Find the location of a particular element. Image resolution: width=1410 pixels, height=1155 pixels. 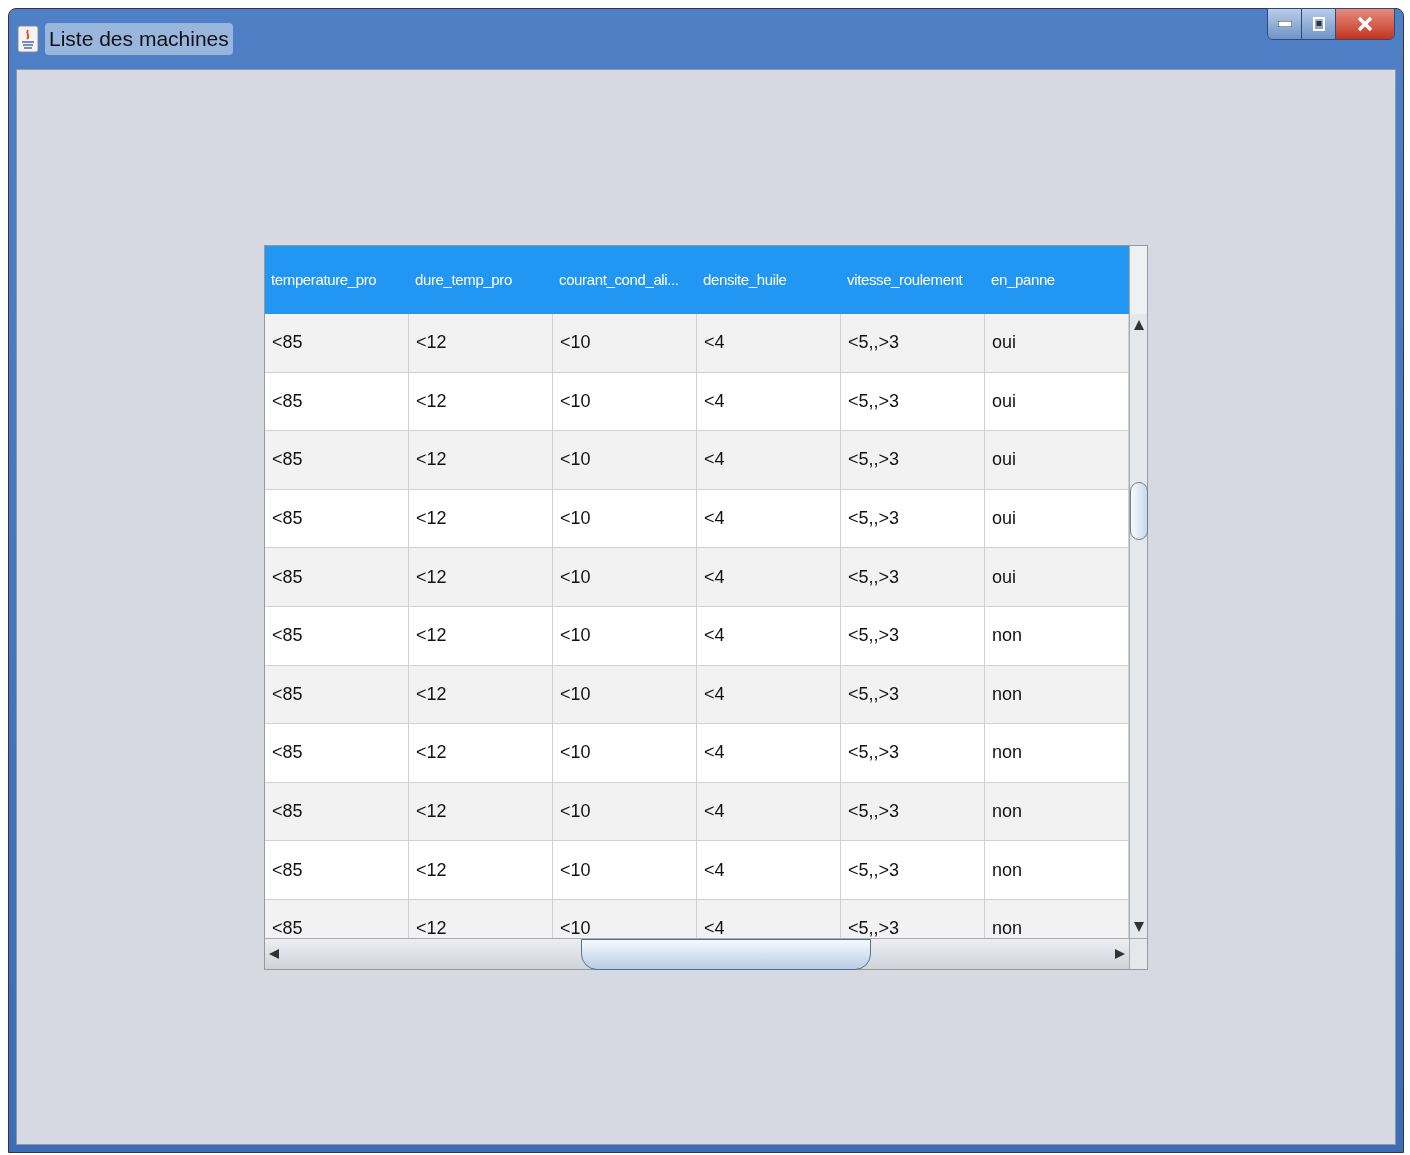

header-corner is located at coordinates (1138, 280).